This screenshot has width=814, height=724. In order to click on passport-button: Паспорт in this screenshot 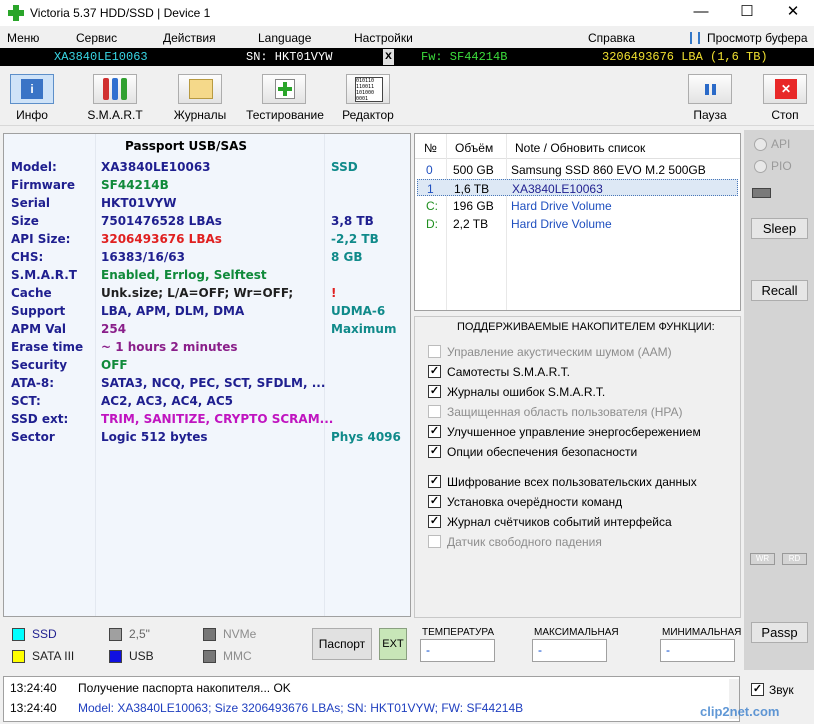, I will do `click(342, 644)`.